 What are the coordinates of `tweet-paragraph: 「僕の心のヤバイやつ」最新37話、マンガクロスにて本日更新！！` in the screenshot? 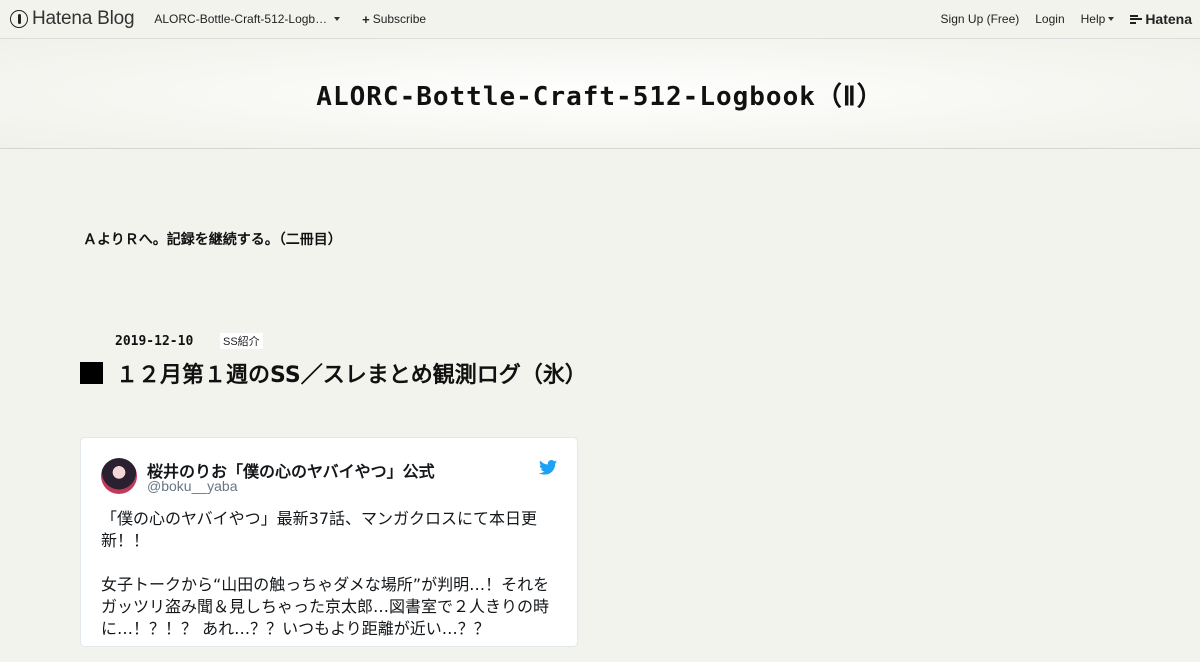 It's located at (319, 529).